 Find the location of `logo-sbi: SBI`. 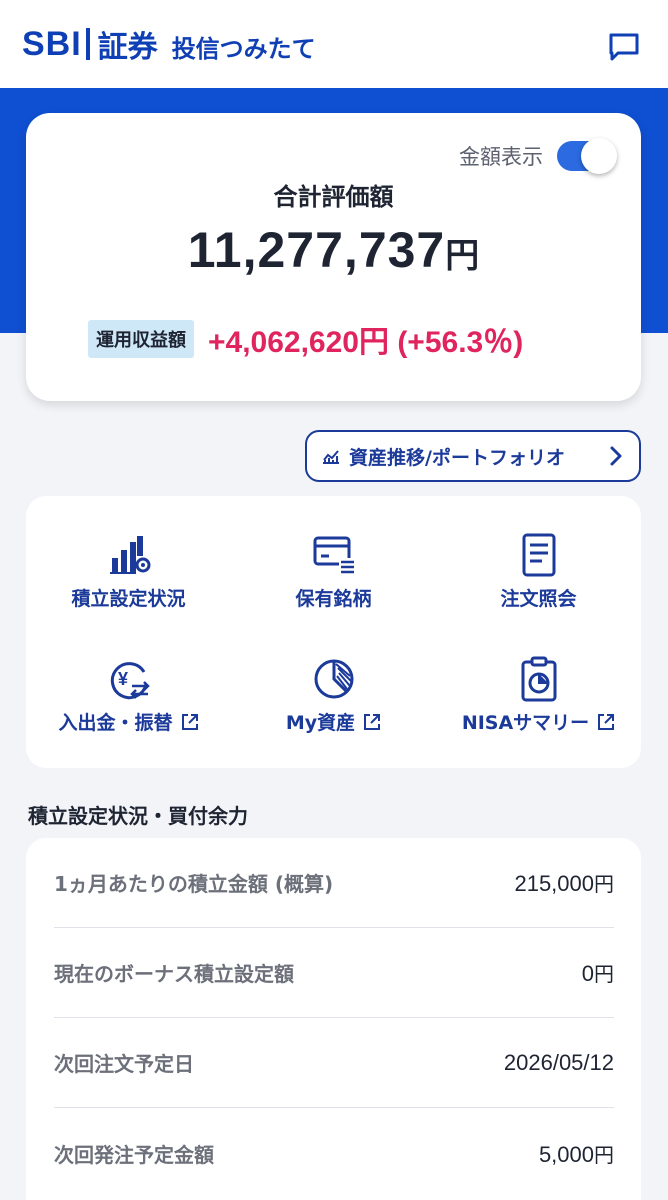

logo-sbi: SBI is located at coordinates (52, 43).